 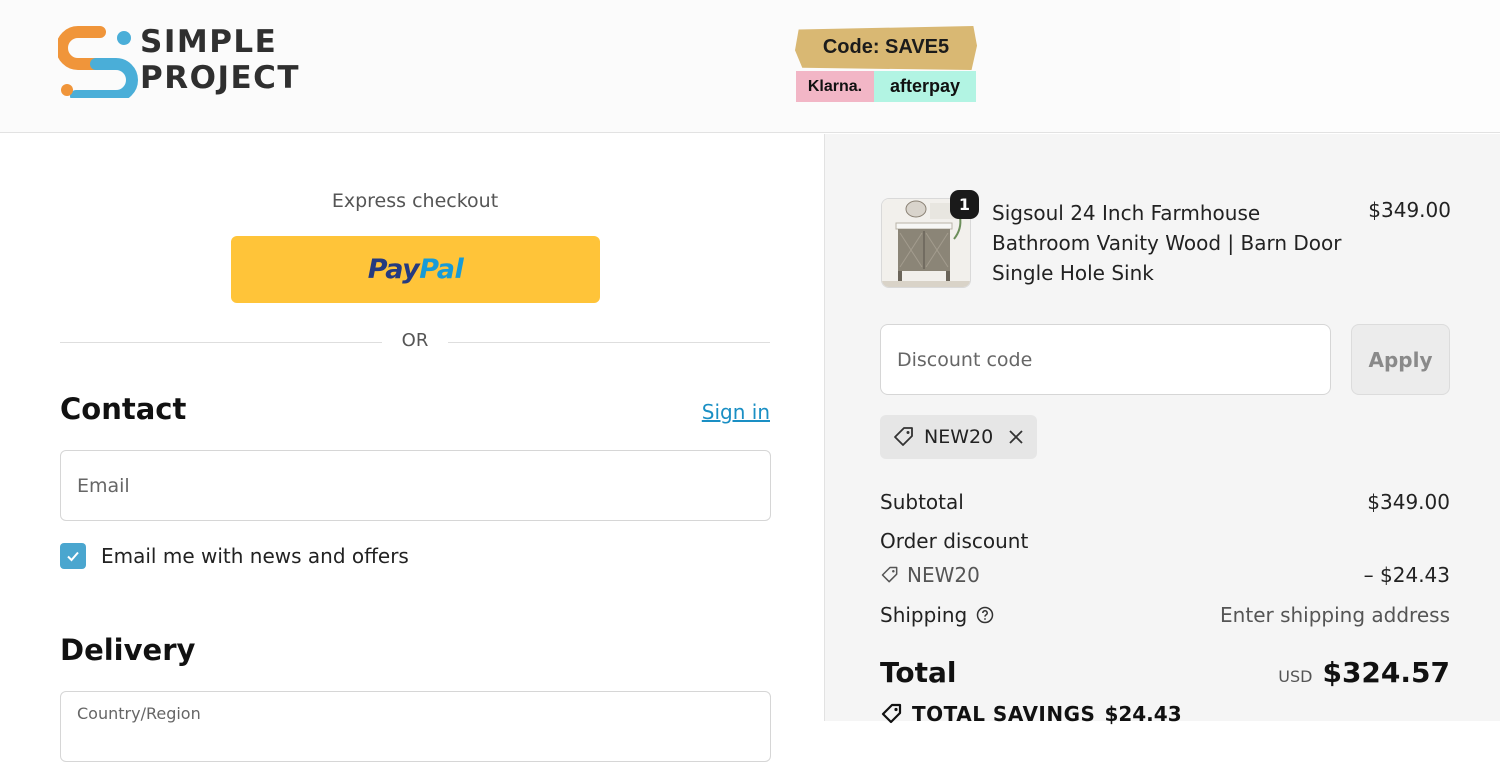 What do you see at coordinates (441, 269) in the screenshot?
I see `paypal-logo-part-2: Pal` at bounding box center [441, 269].